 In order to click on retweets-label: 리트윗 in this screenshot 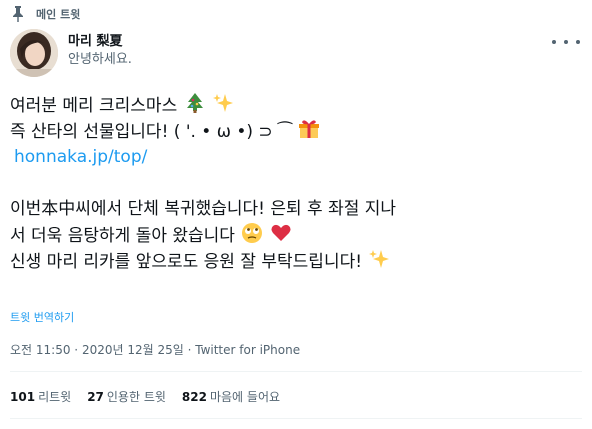, I will do `click(55, 397)`.